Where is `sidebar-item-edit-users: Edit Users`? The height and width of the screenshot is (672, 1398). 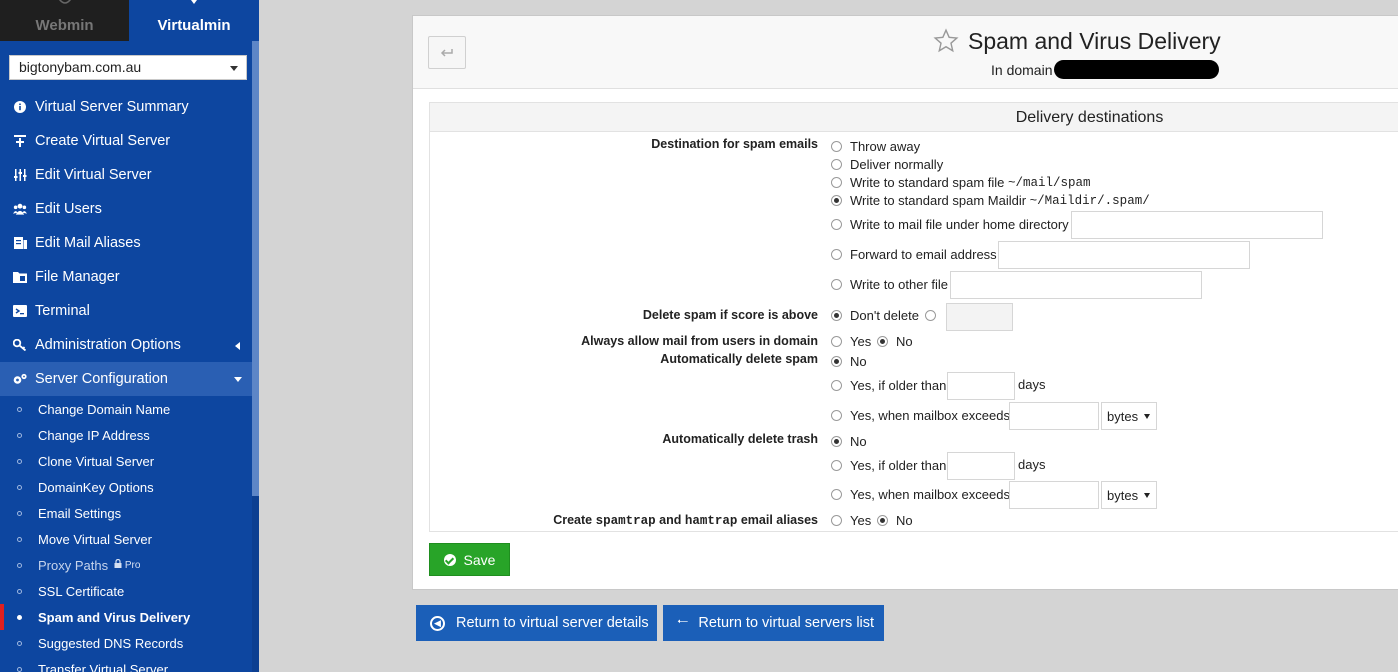 sidebar-item-edit-users: Edit Users is located at coordinates (126, 209).